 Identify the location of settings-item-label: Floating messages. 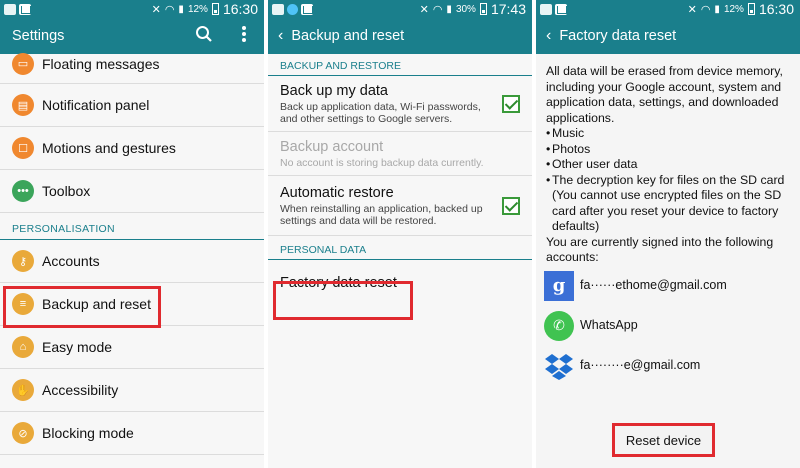
(101, 63).